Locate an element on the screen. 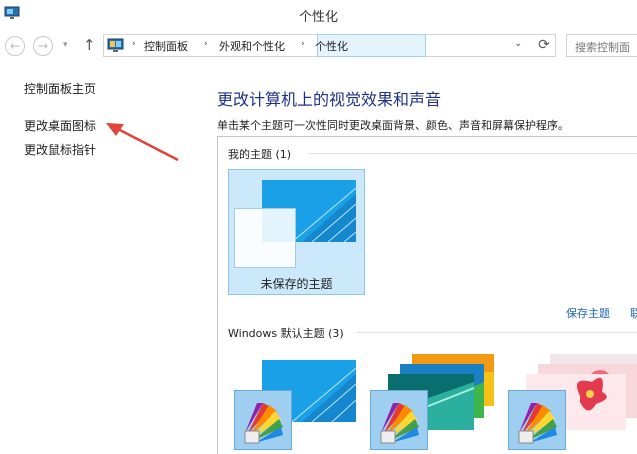 Image resolution: width=637 pixels, height=454 pixels. window-title: 个性化 is located at coordinates (318, 17).